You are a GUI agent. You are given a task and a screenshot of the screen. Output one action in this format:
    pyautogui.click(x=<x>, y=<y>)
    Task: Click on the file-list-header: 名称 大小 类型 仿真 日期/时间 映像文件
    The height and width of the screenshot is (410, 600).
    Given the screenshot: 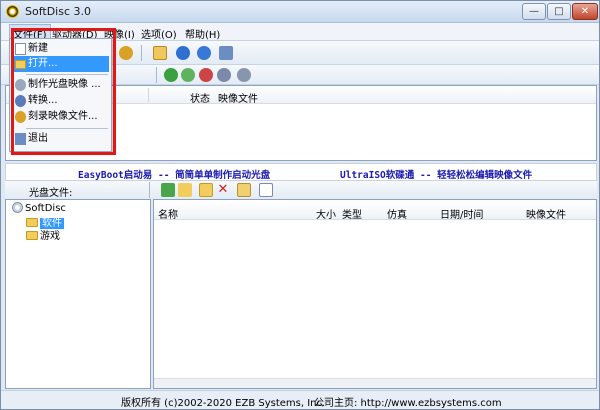 What is the action you would take?
    pyautogui.click(x=375, y=211)
    